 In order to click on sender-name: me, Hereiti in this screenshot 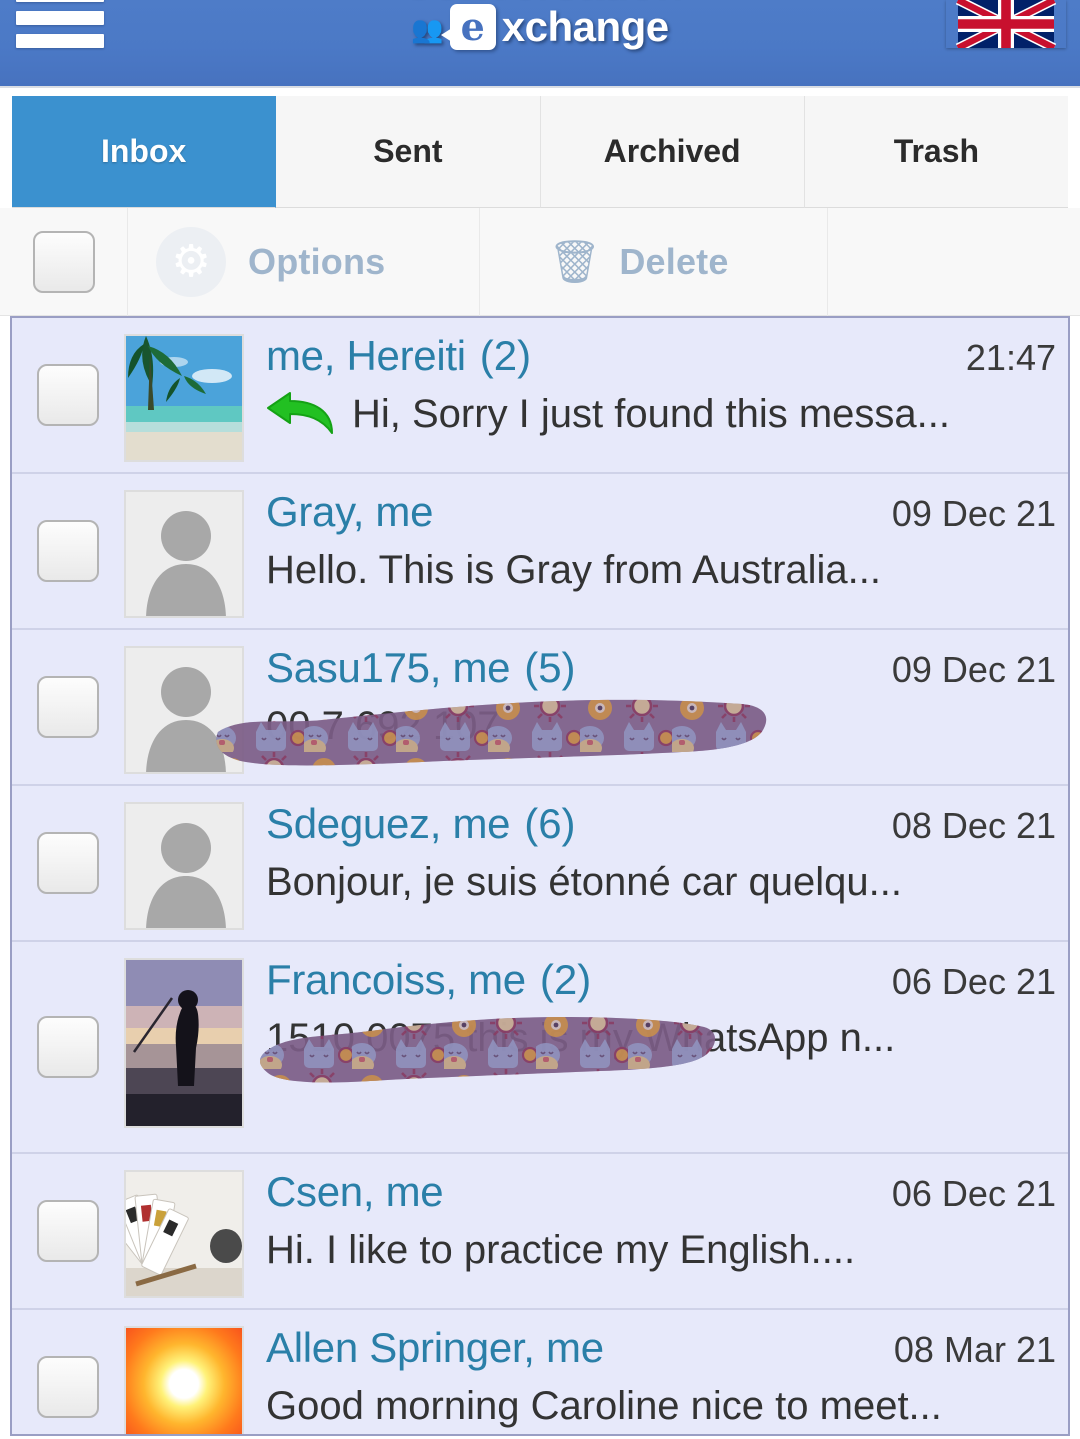, I will do `click(366, 355)`.